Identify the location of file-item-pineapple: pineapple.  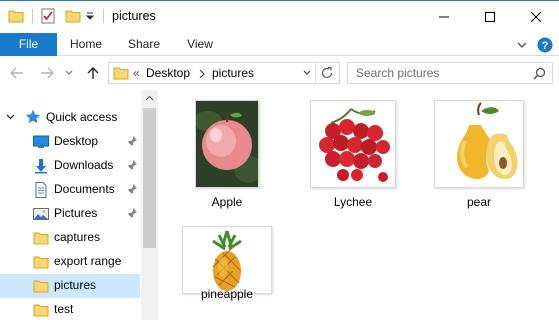
(227, 264).